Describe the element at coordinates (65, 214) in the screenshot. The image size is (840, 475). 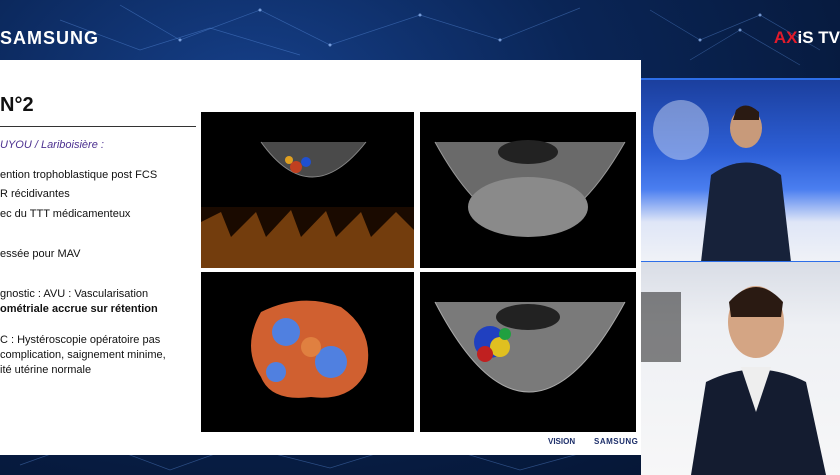
I see `slide-line-3: ec du TTT médicamenteux` at that location.